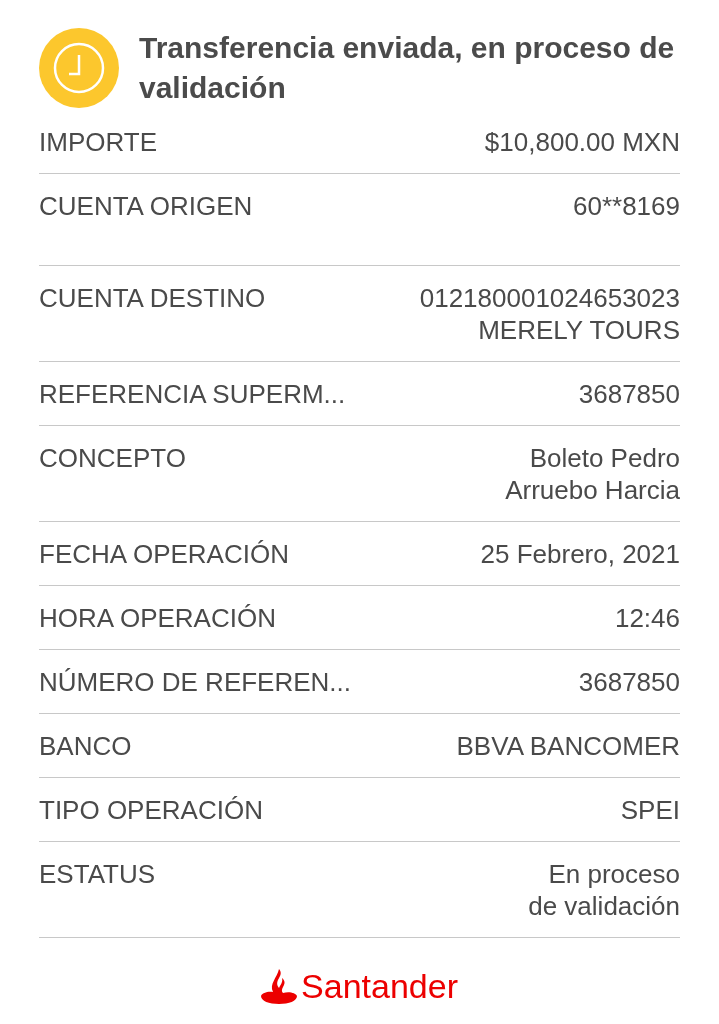 This screenshot has width=719, height=1024. I want to click on field-label: CONCEPTO, so click(112, 458).